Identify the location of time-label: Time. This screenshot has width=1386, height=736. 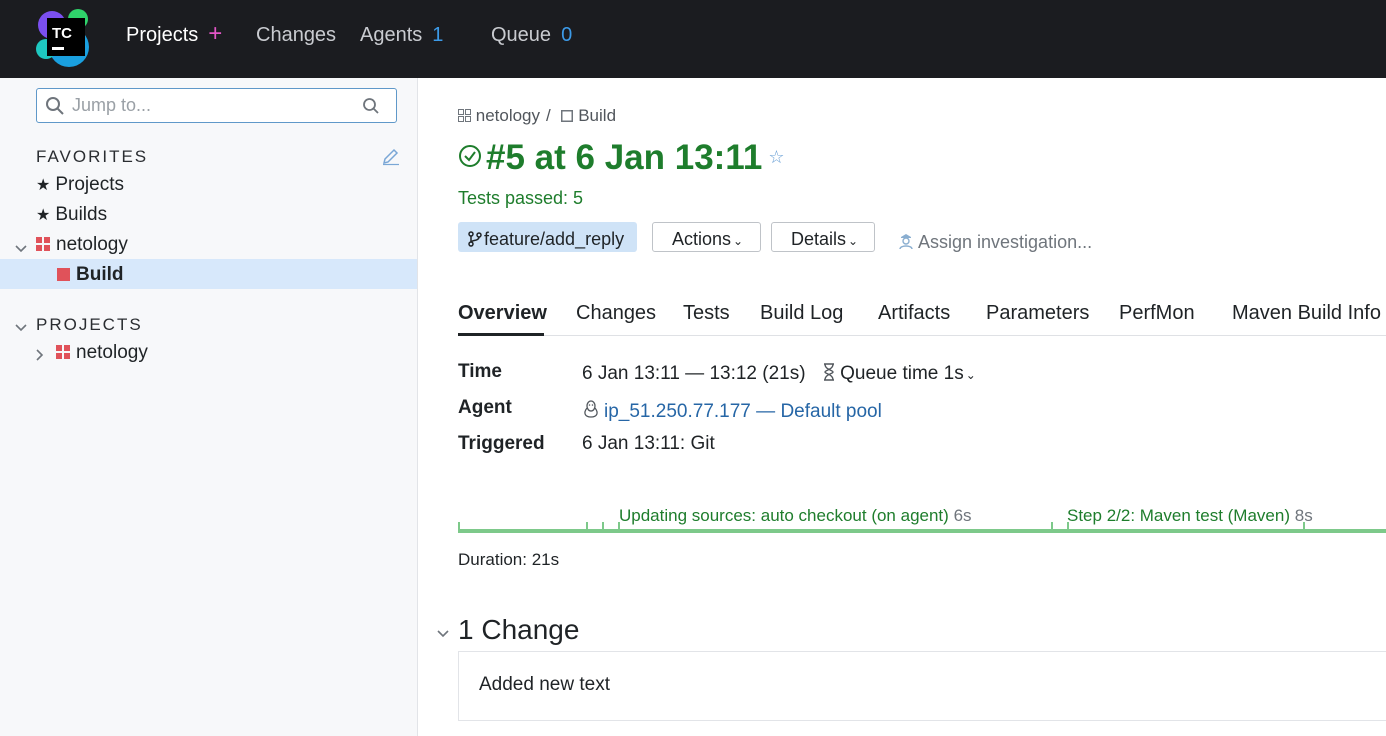
(480, 371).